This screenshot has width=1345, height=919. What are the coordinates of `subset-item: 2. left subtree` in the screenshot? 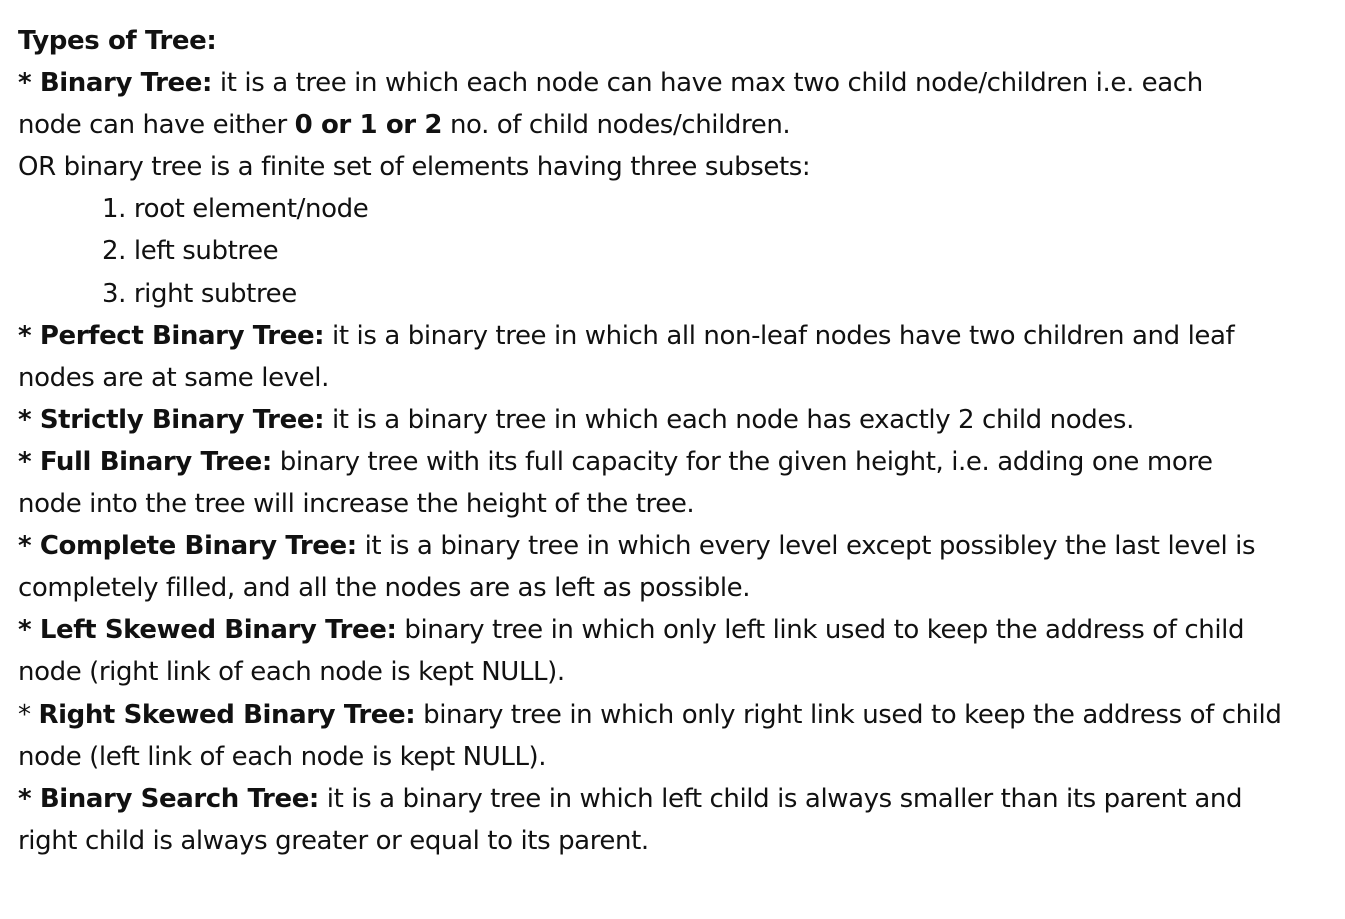 It's located at (190, 251).